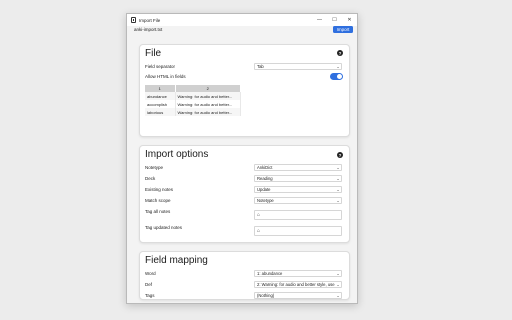 The height and width of the screenshot is (320, 512). I want to click on field-separator-label: Field separator, so click(160, 66).